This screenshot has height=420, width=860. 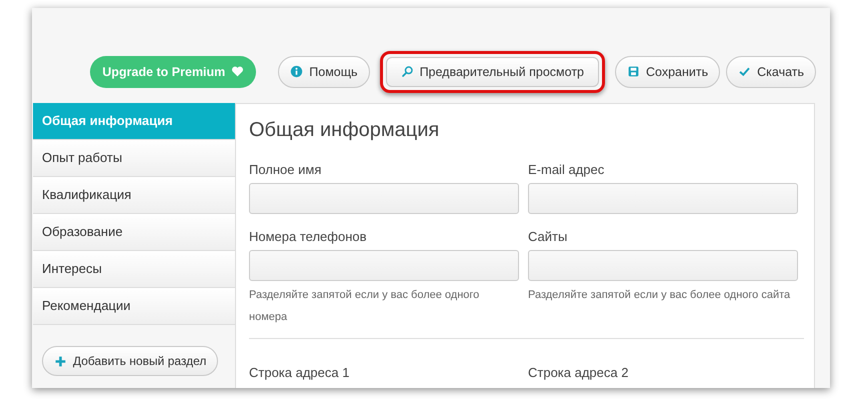 I want to click on checkmark-icon, so click(x=745, y=71).